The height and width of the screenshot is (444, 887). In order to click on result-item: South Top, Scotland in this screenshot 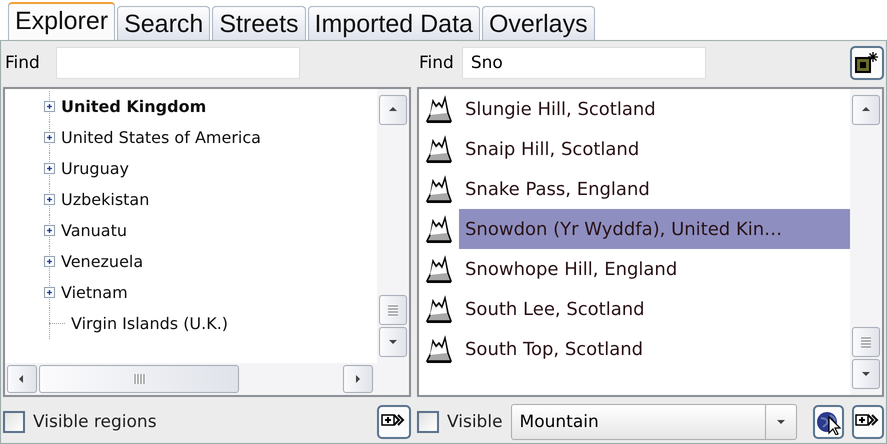, I will do `click(654, 349)`.